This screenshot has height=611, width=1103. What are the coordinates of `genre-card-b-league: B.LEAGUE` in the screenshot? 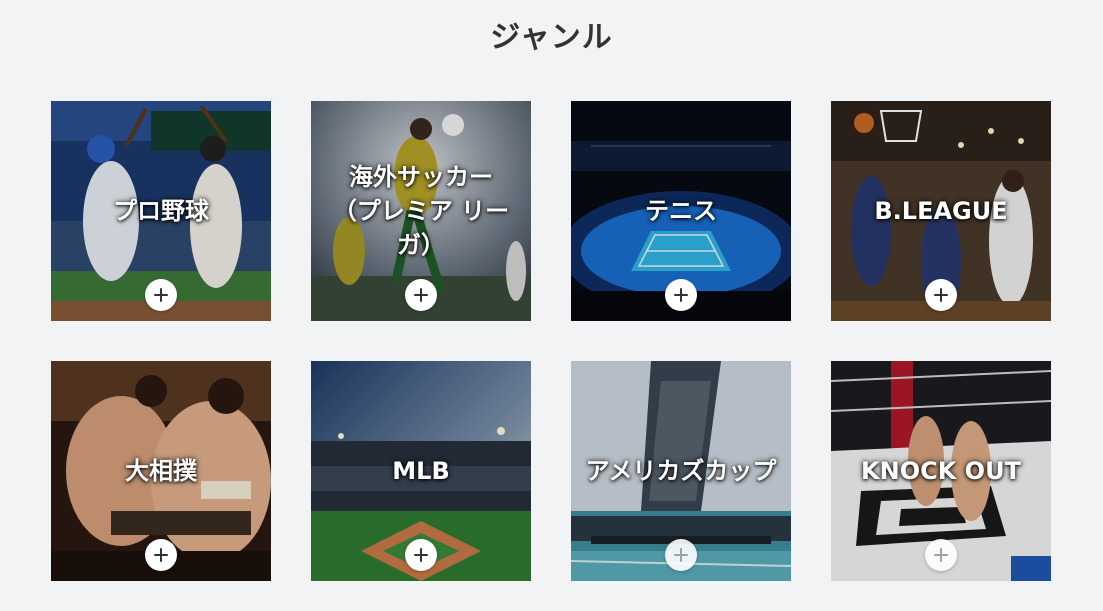 It's located at (941, 211).